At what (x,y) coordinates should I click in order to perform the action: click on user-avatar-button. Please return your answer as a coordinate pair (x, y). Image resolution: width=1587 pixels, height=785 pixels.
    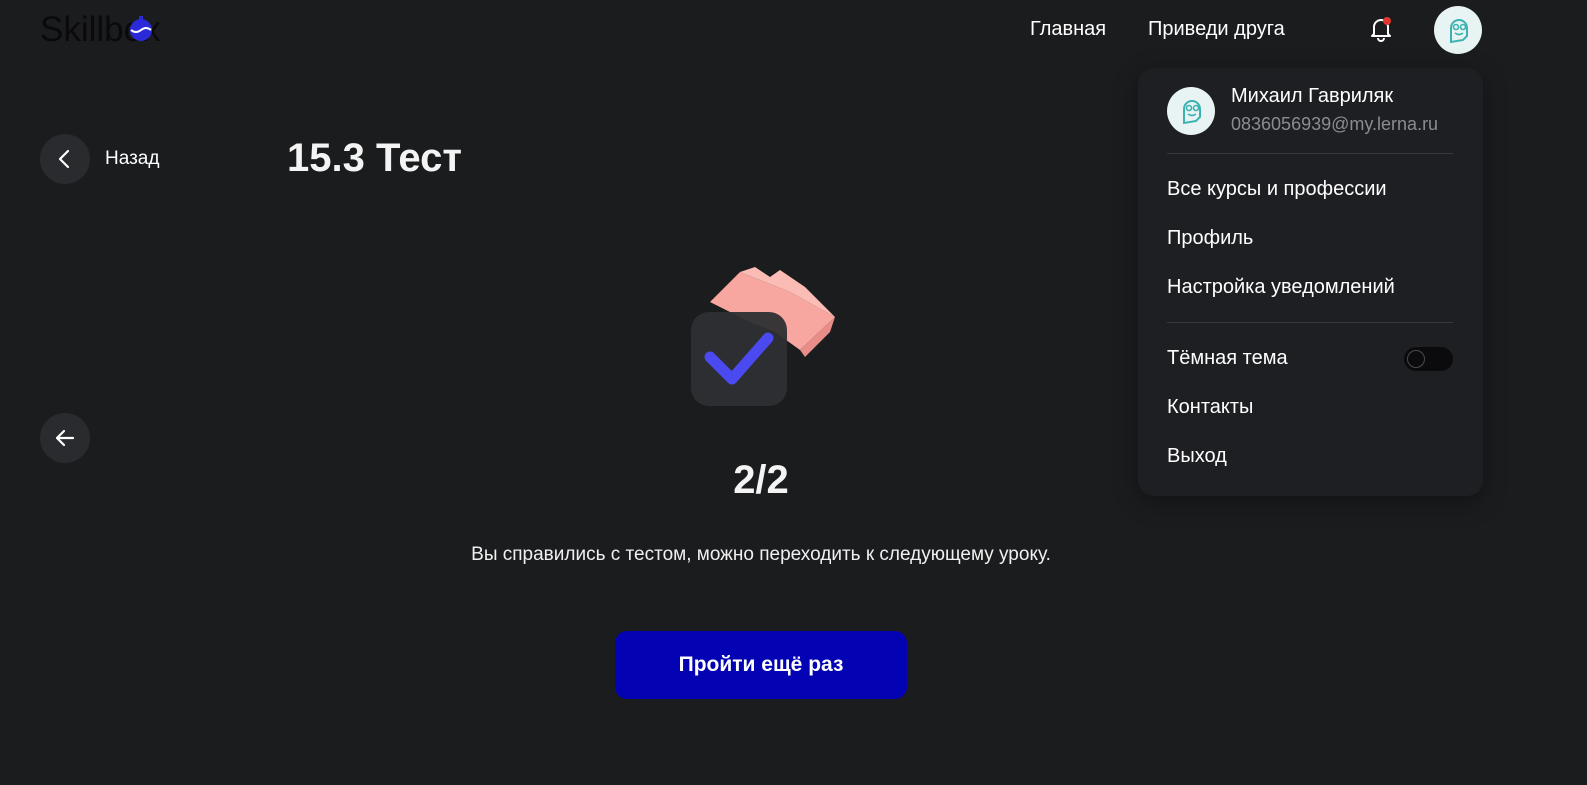
    Looking at the image, I should click on (1458, 30).